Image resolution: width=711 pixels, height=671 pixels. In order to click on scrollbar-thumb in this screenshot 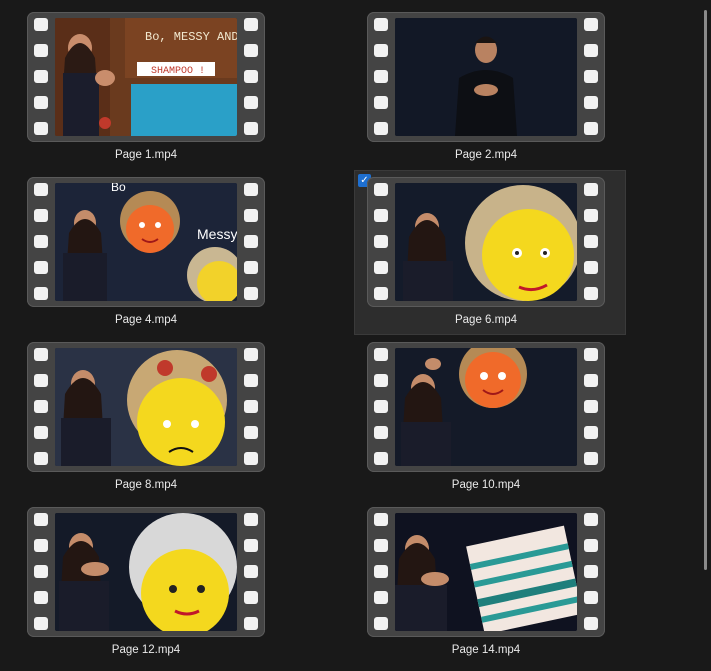, I will do `click(705, 290)`.